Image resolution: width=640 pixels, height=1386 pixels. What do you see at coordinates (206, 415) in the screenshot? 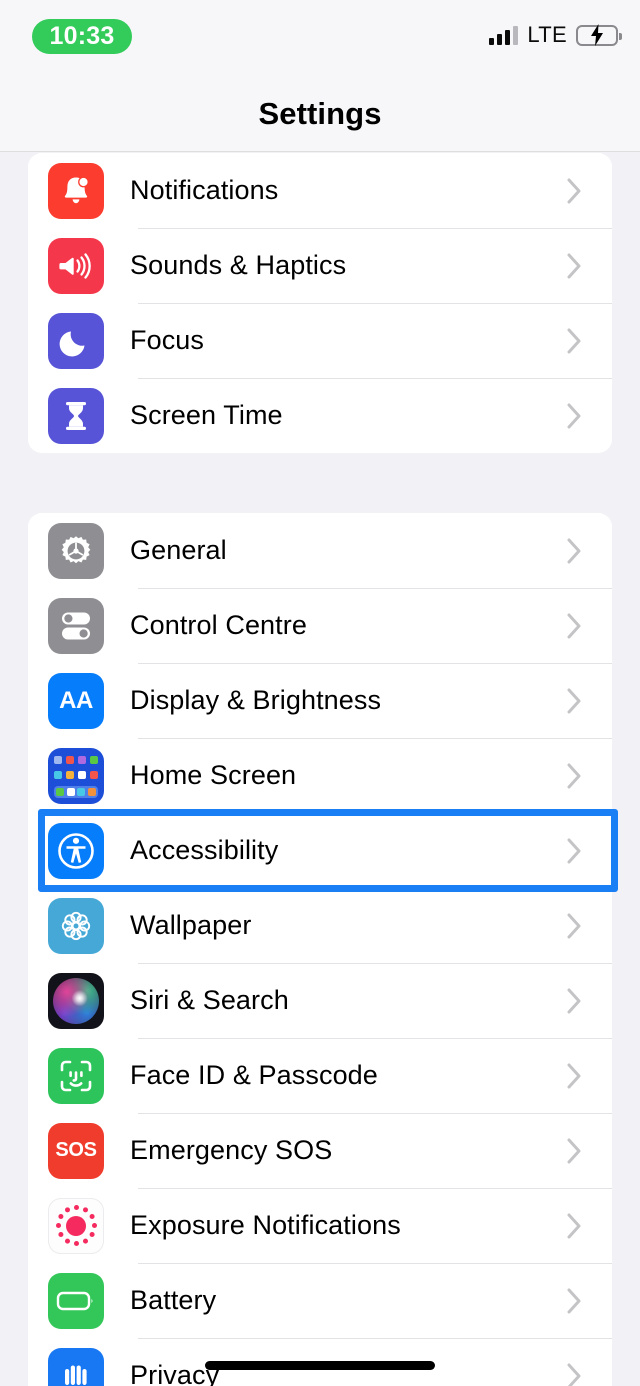
I see `settings-row-label: Screen Time` at bounding box center [206, 415].